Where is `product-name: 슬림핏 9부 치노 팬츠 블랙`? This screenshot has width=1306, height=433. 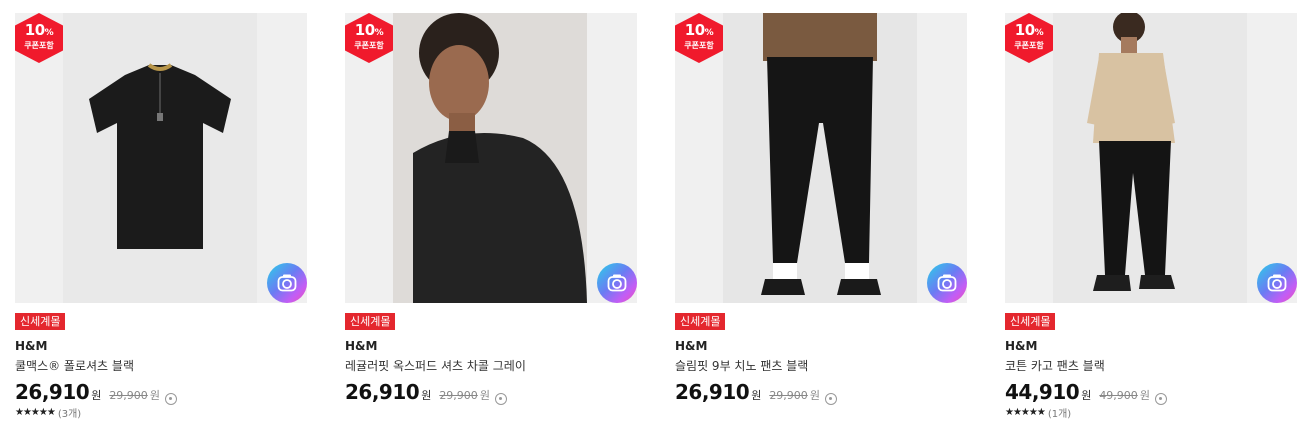 product-name: 슬림핏 9부 치노 팬츠 블랙 is located at coordinates (741, 365).